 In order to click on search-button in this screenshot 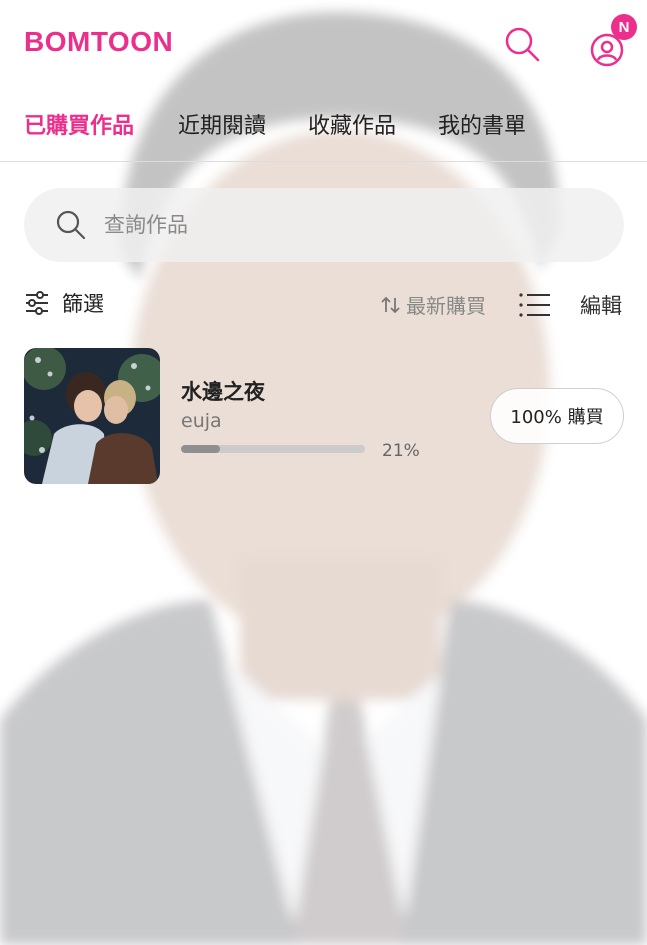, I will do `click(522, 44)`.